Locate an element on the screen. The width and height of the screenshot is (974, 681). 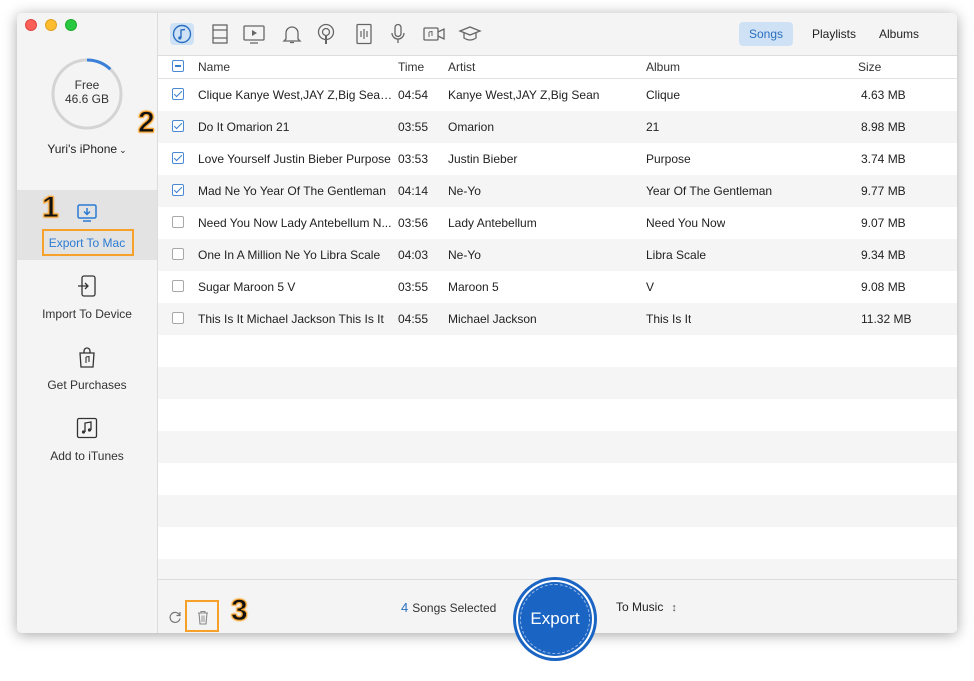
shopping-bag-icon is located at coordinates (87, 357).